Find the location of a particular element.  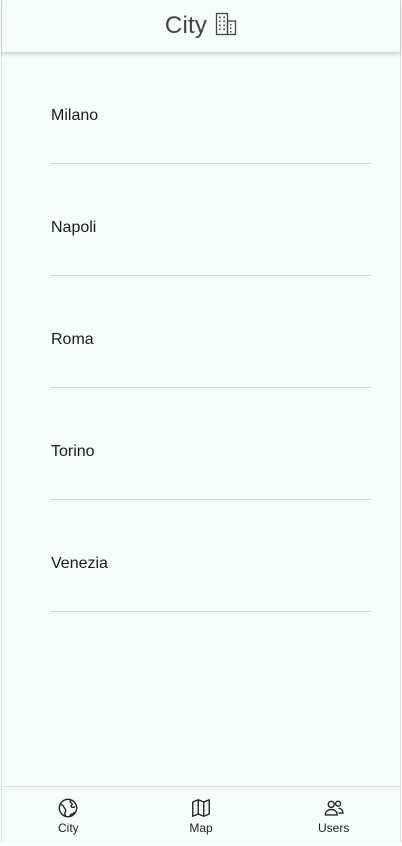

globe-icon is located at coordinates (68, 808).